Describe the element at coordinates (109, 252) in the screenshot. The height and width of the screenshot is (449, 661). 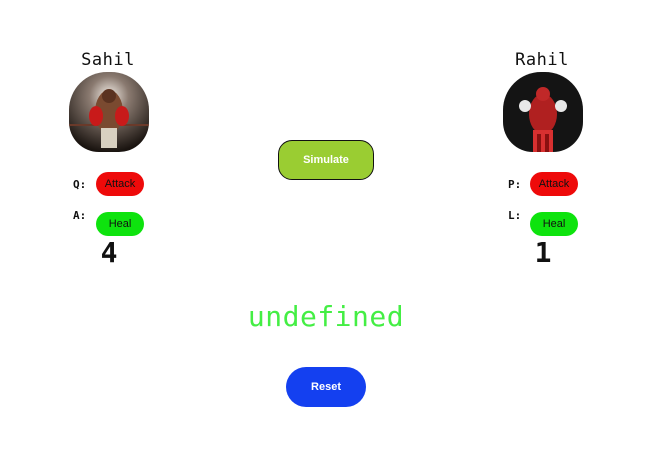
I see `player1-score: 4` at that location.